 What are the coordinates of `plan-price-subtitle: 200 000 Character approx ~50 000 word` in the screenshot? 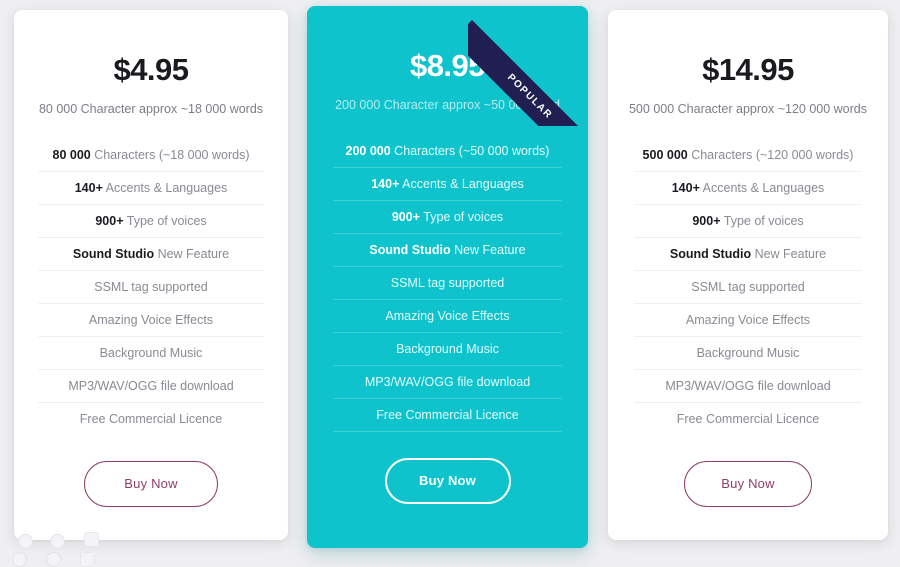 It's located at (447, 105).